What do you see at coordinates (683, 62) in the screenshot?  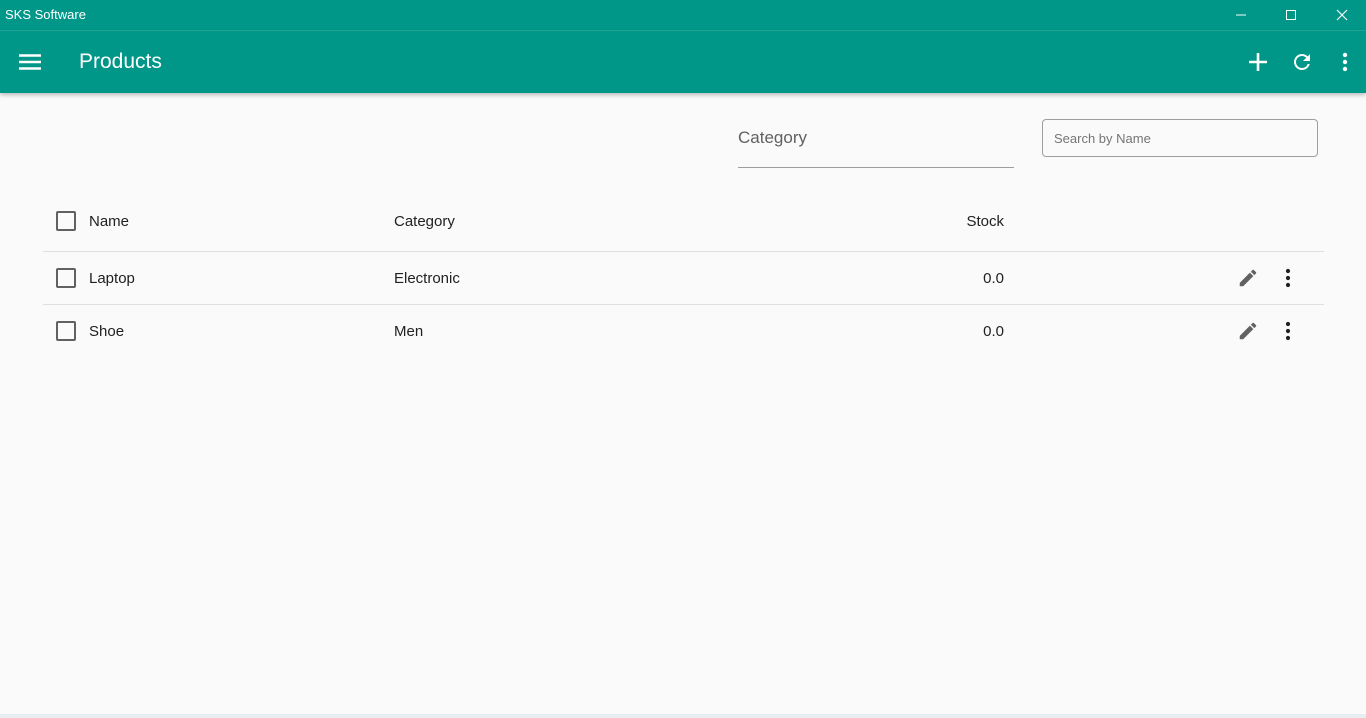 I see `app-bar: Products` at bounding box center [683, 62].